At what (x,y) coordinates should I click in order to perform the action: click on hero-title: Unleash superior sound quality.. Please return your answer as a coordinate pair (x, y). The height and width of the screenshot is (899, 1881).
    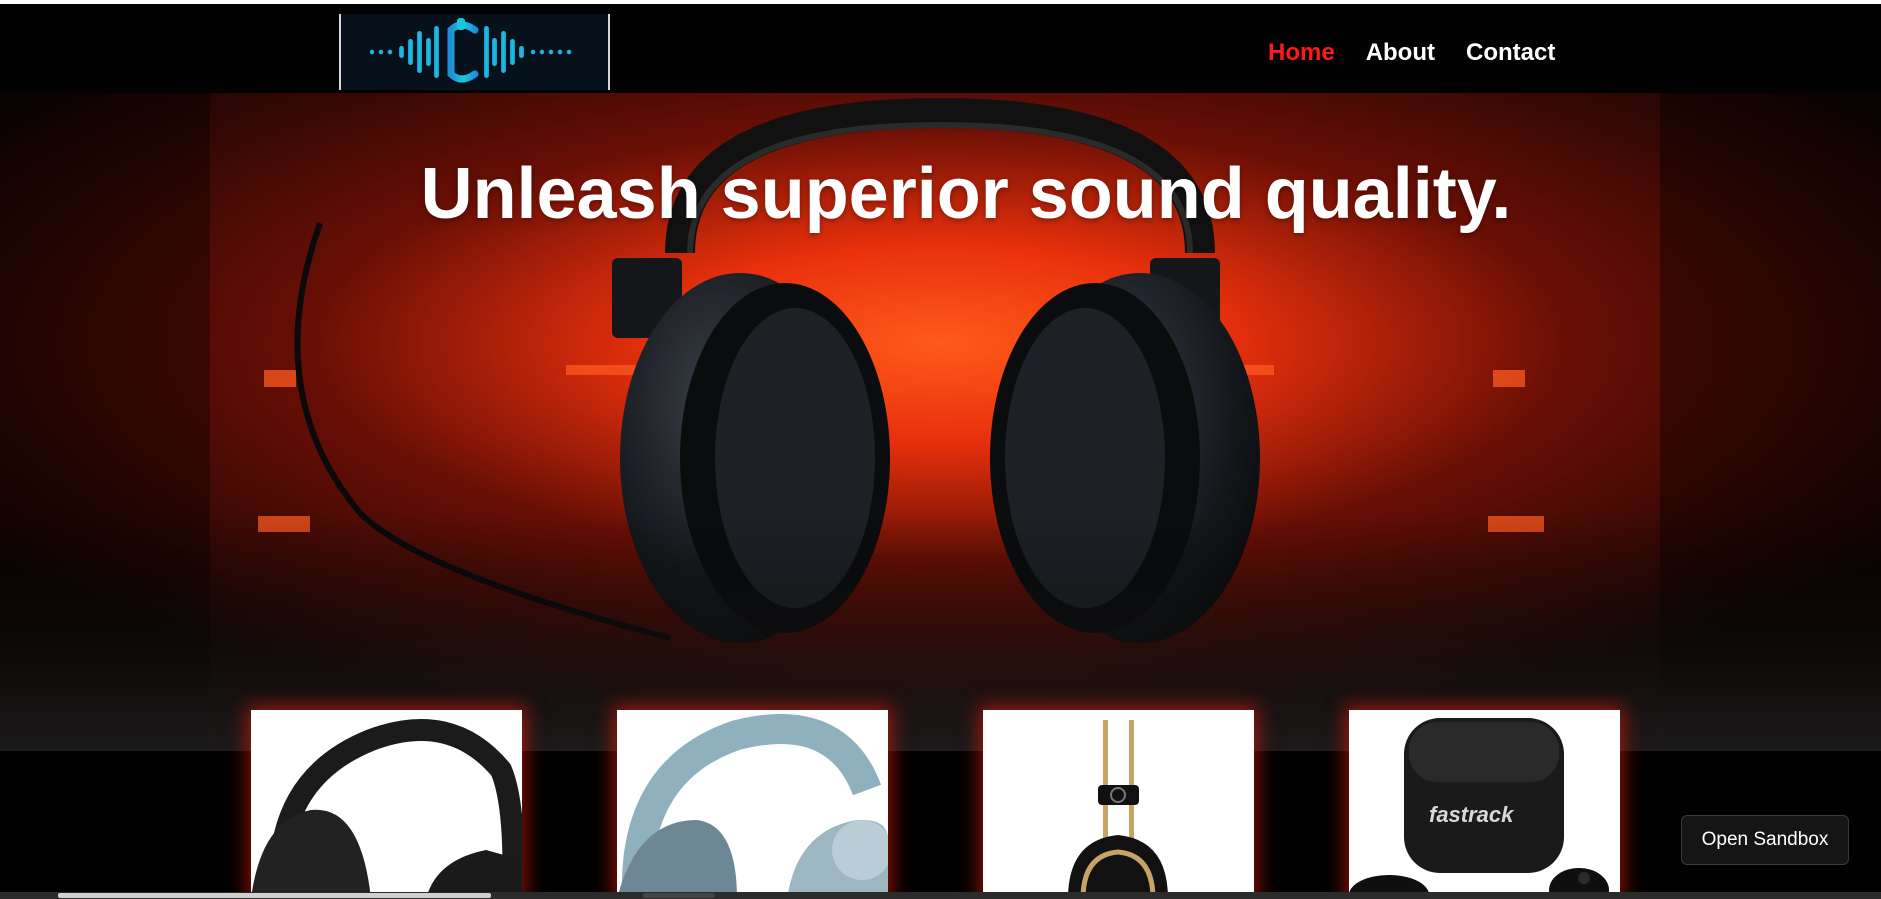
    Looking at the image, I should click on (966, 194).